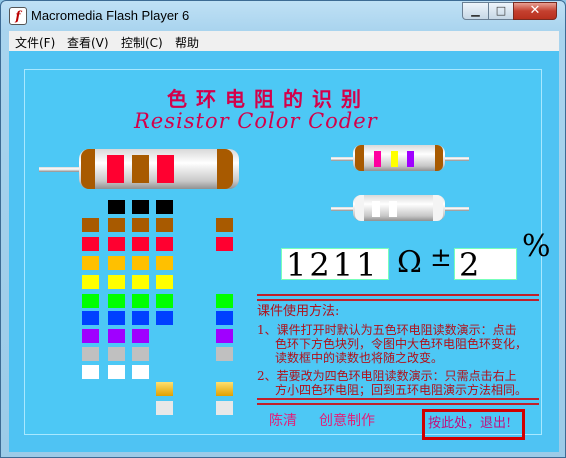 The height and width of the screenshot is (458, 566). What do you see at coordinates (359, 358) in the screenshot?
I see `instruction-1-line-3: 读数框中的读数也将随之改变。` at bounding box center [359, 358].